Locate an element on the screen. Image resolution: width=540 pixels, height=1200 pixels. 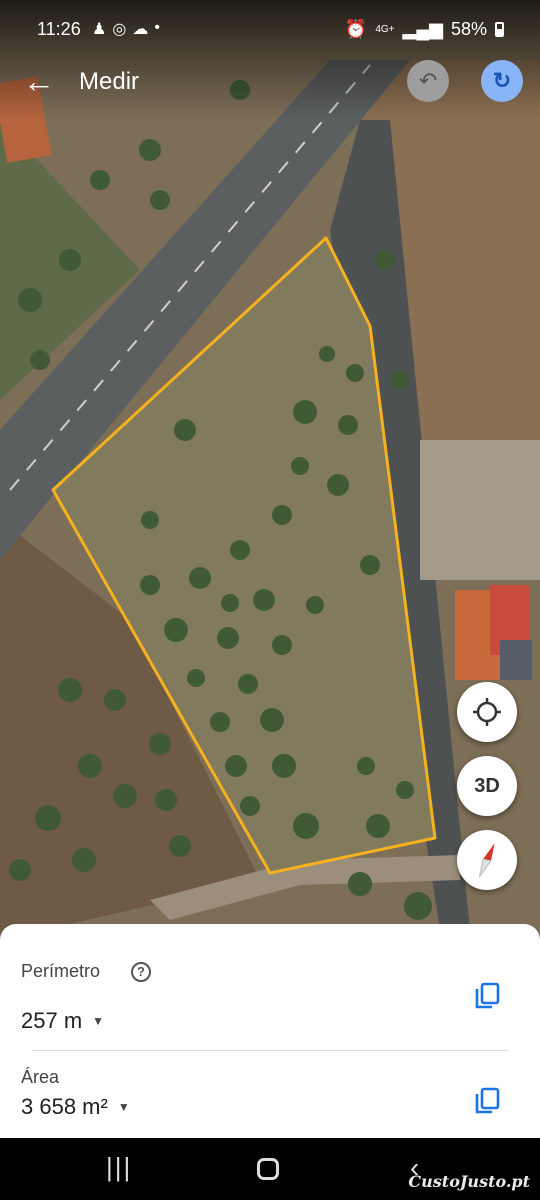
system-nav-bar: ||| ‹ CustoJusto.pt is located at coordinates (270, 1169).